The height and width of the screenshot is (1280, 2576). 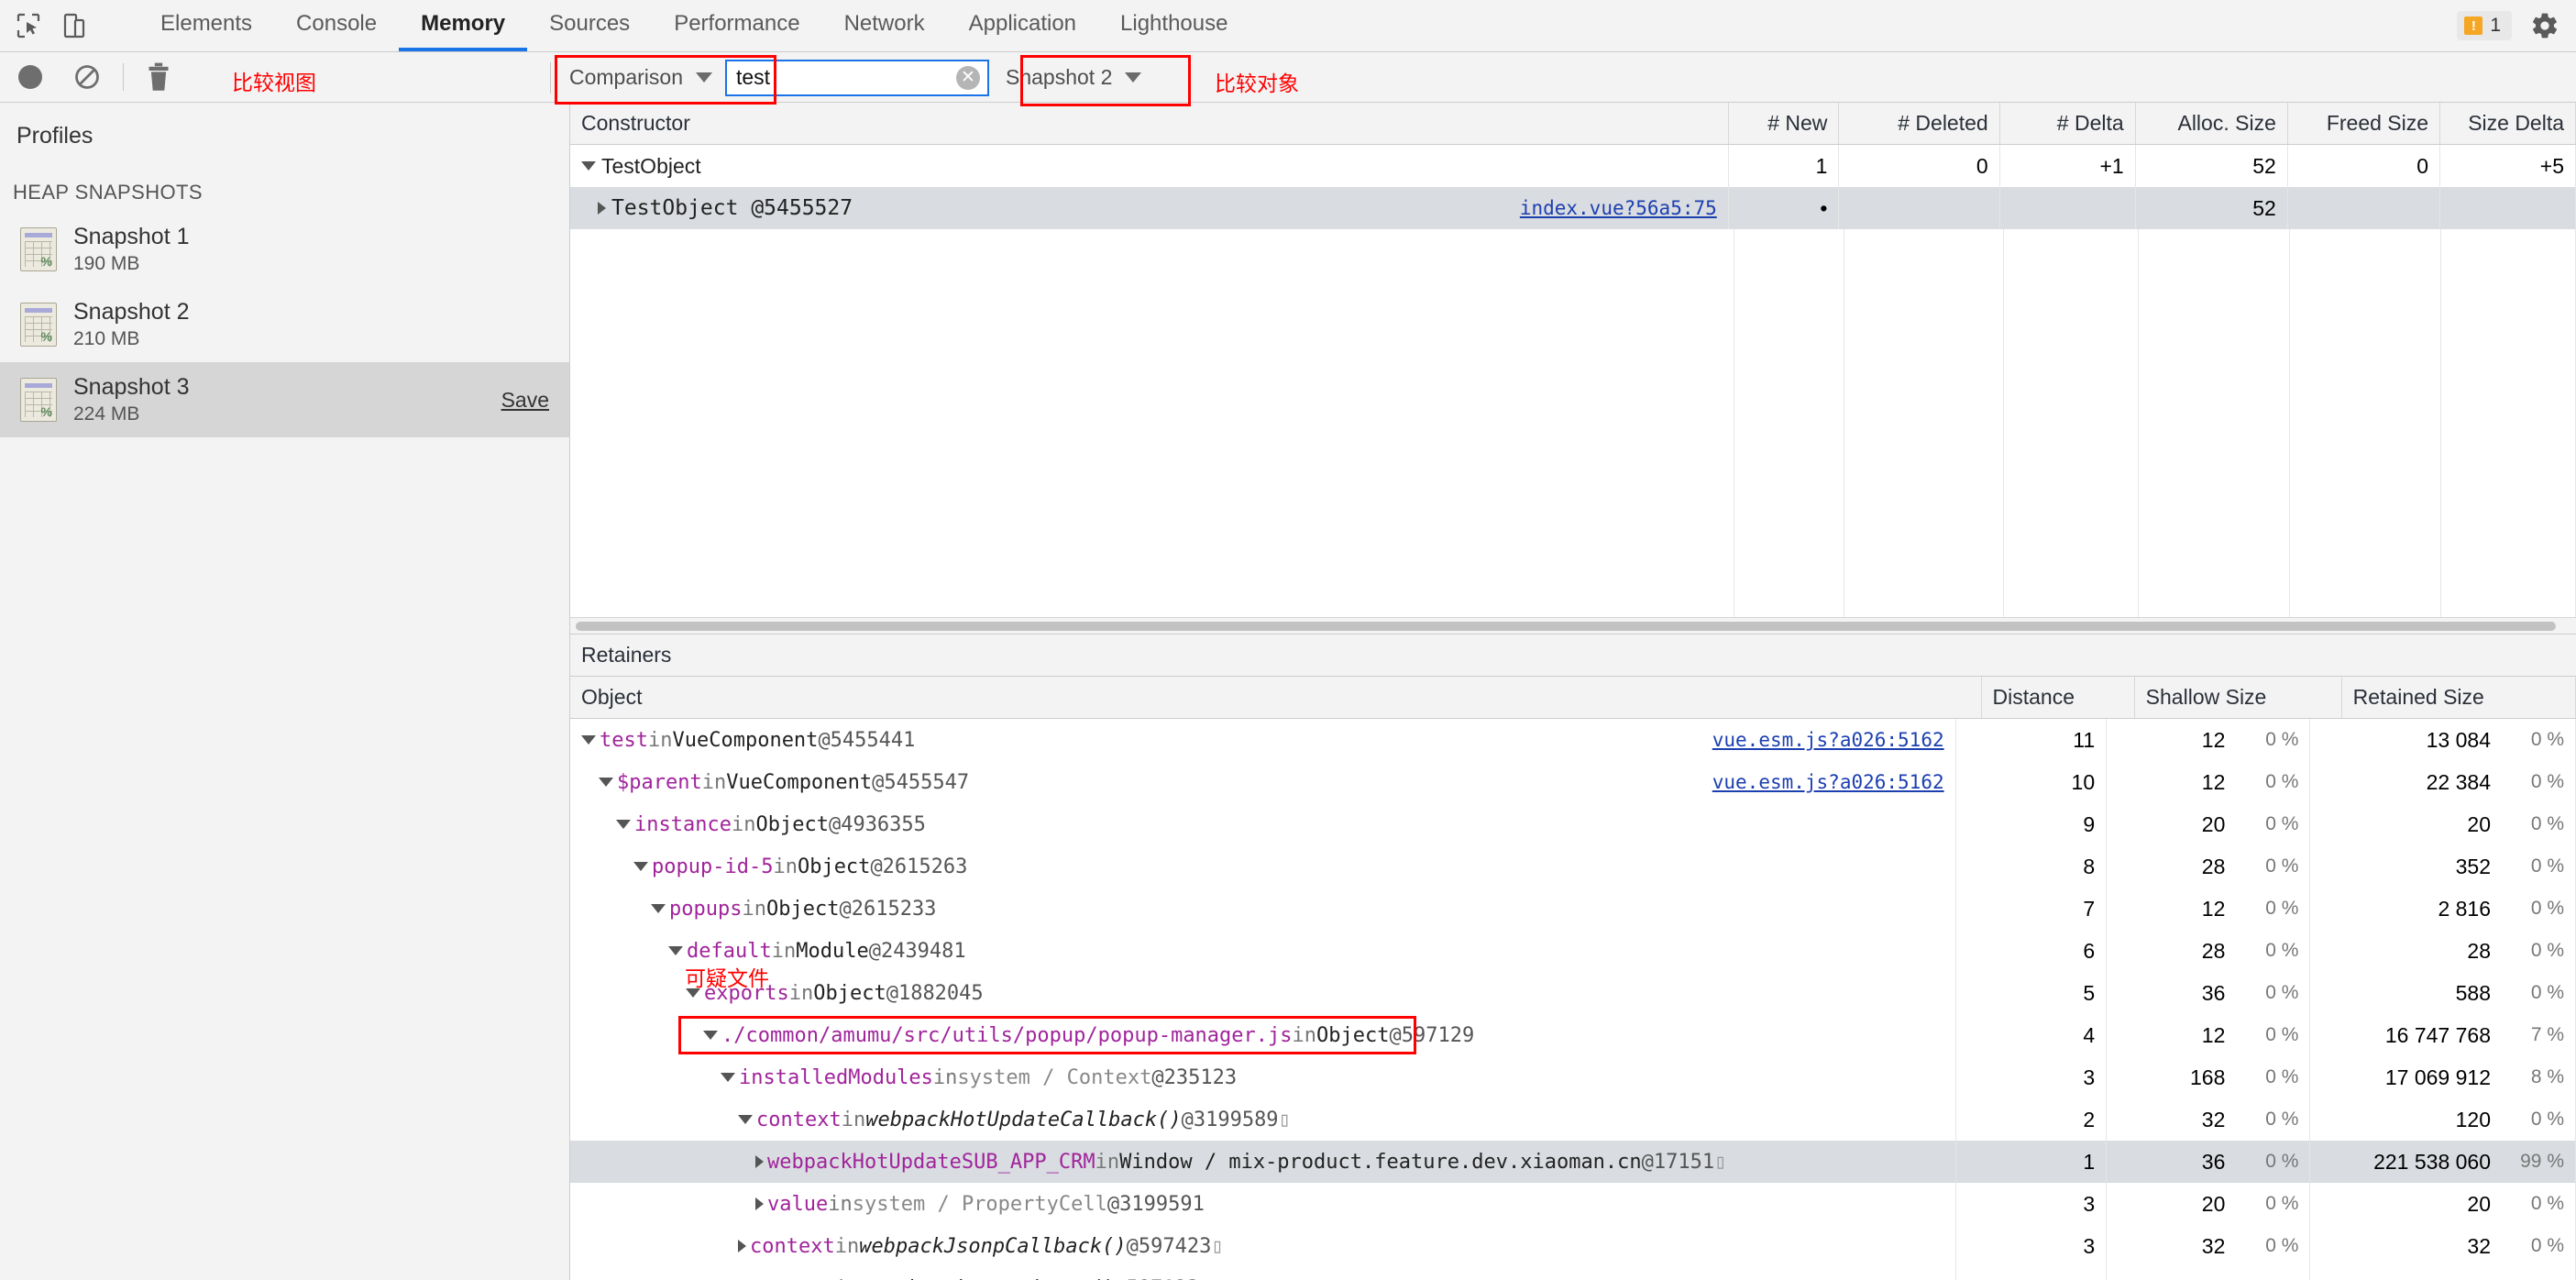 What do you see at coordinates (2459, 697) in the screenshot?
I see `retainers-column-header: Retained Size` at bounding box center [2459, 697].